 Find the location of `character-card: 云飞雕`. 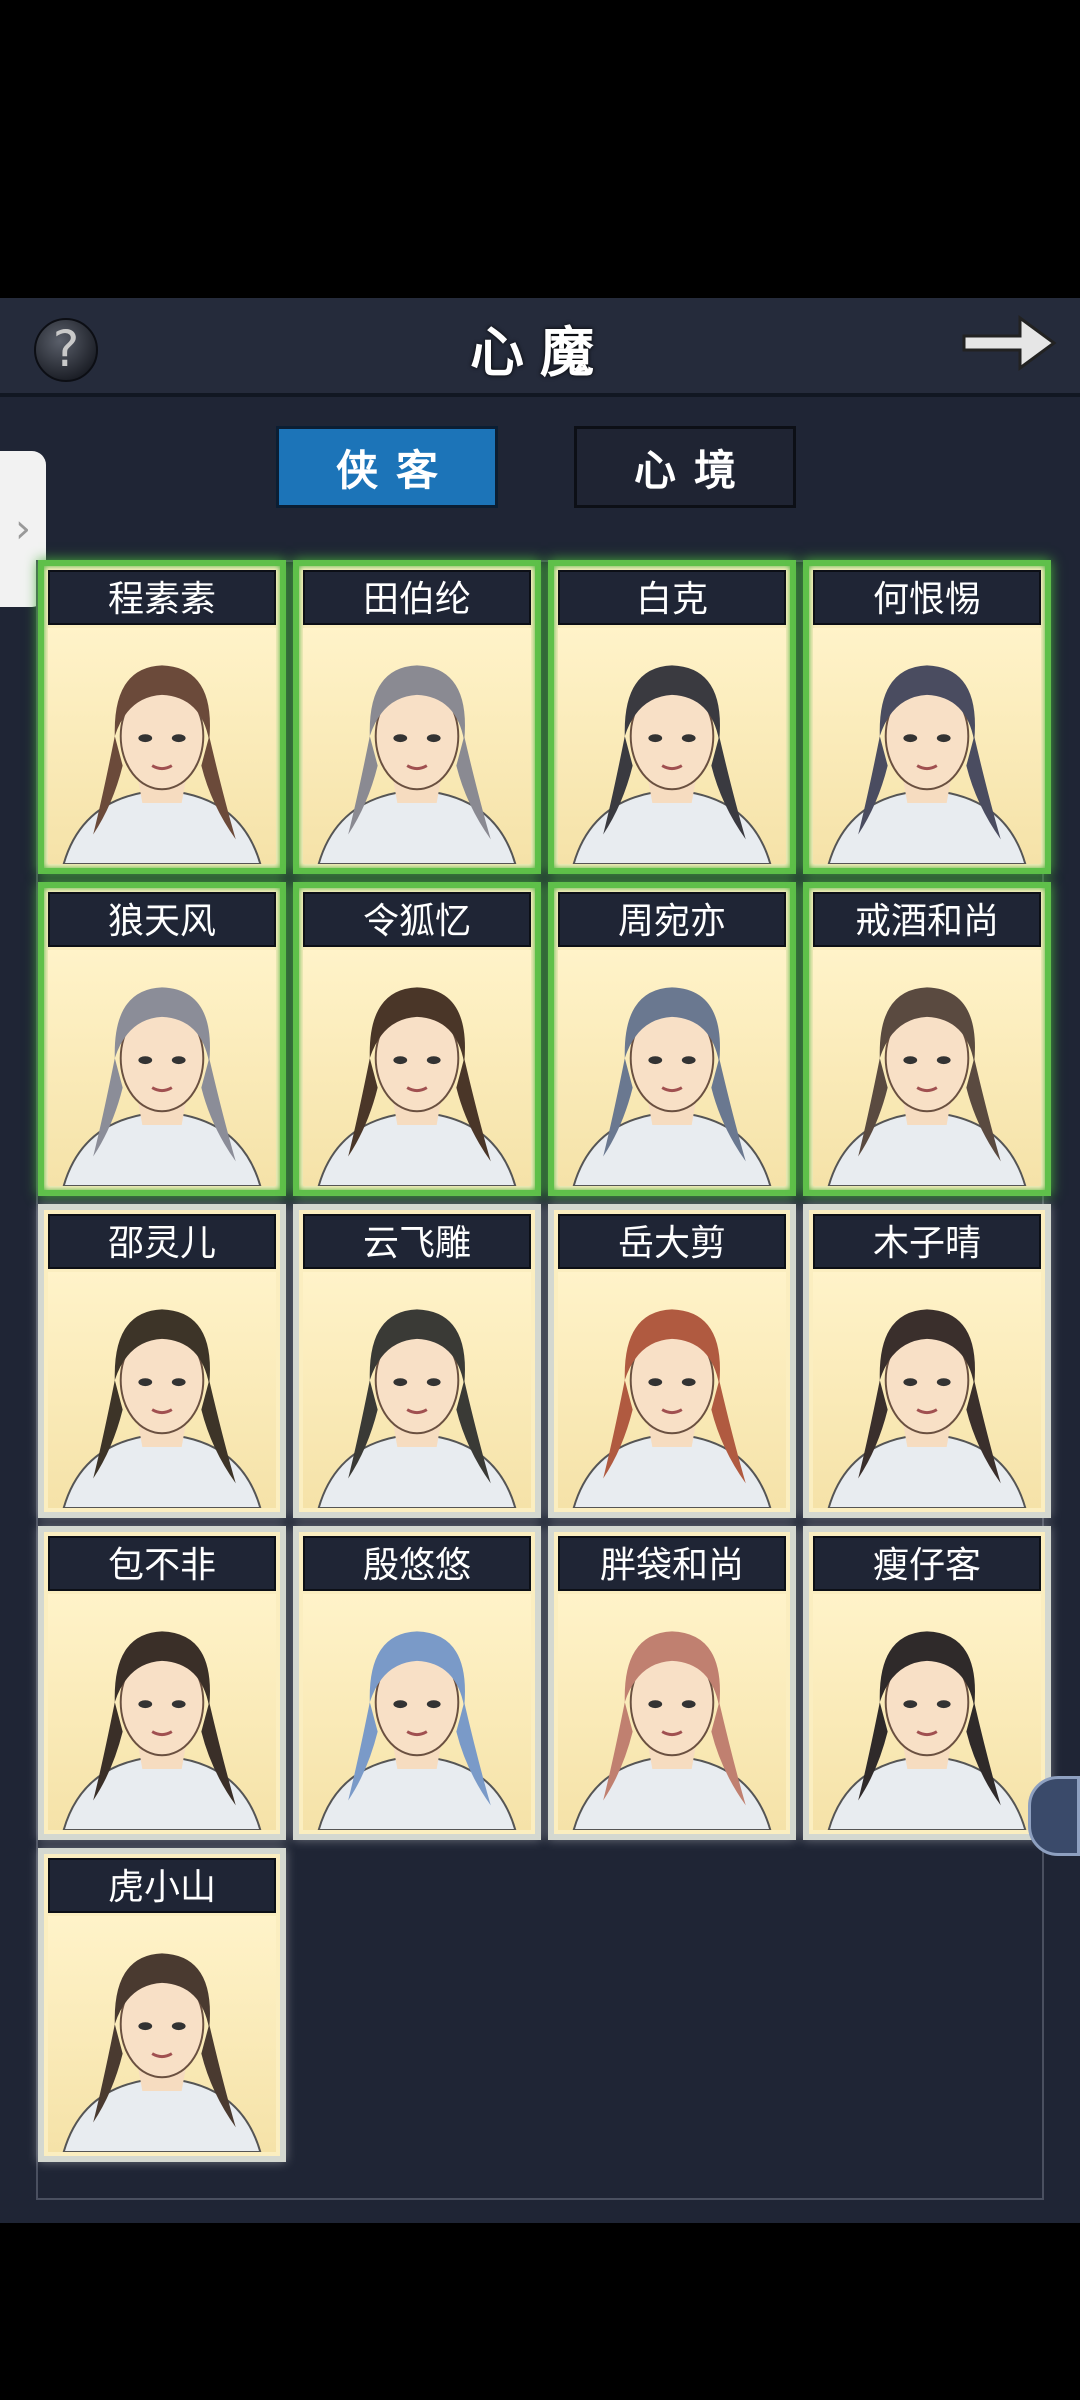

character-card: 云飞雕 is located at coordinates (417, 1361).